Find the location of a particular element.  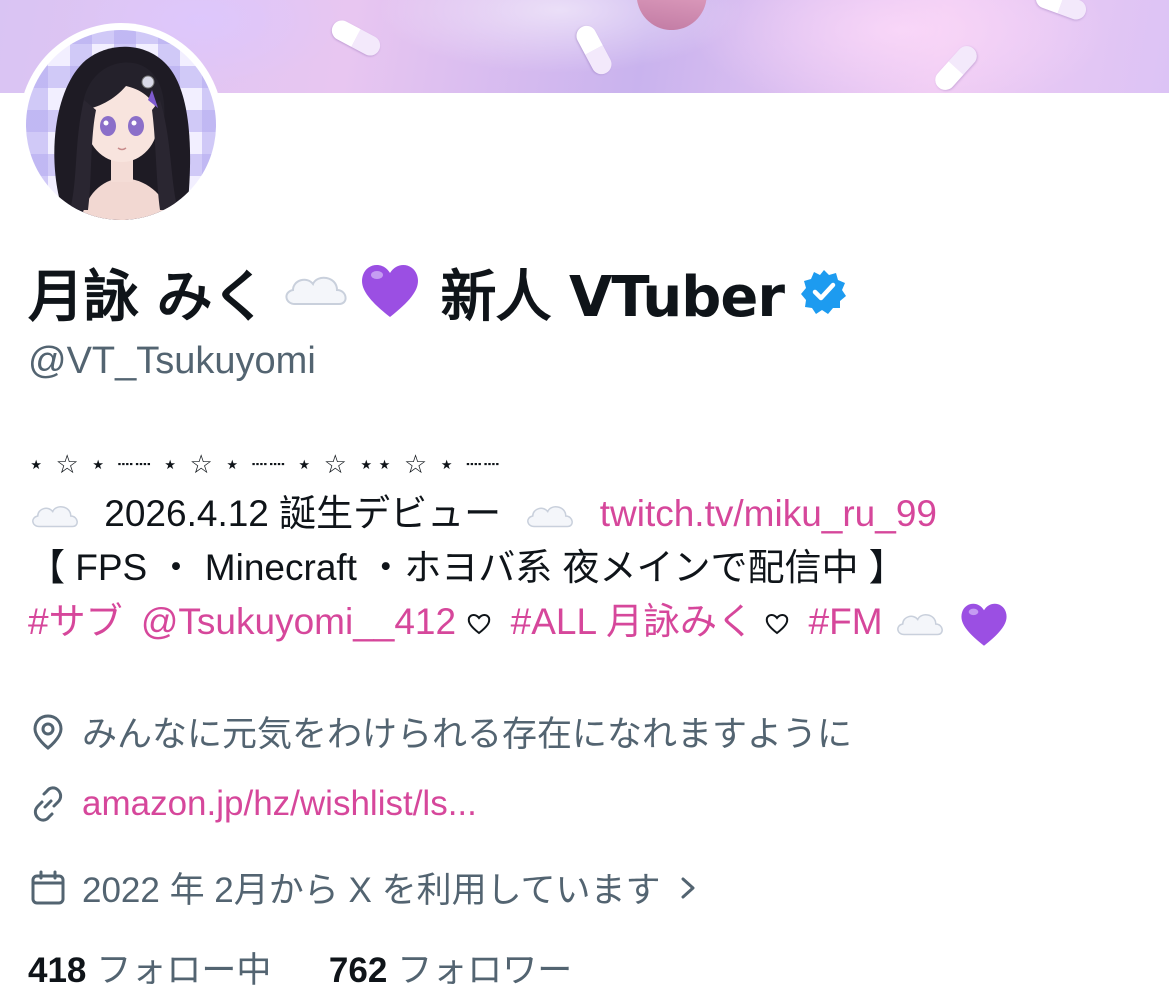

bio-debut-line: 2026.4.12 誕生デビュー twitch.tv/miku_ru_99 is located at coordinates (588, 515).